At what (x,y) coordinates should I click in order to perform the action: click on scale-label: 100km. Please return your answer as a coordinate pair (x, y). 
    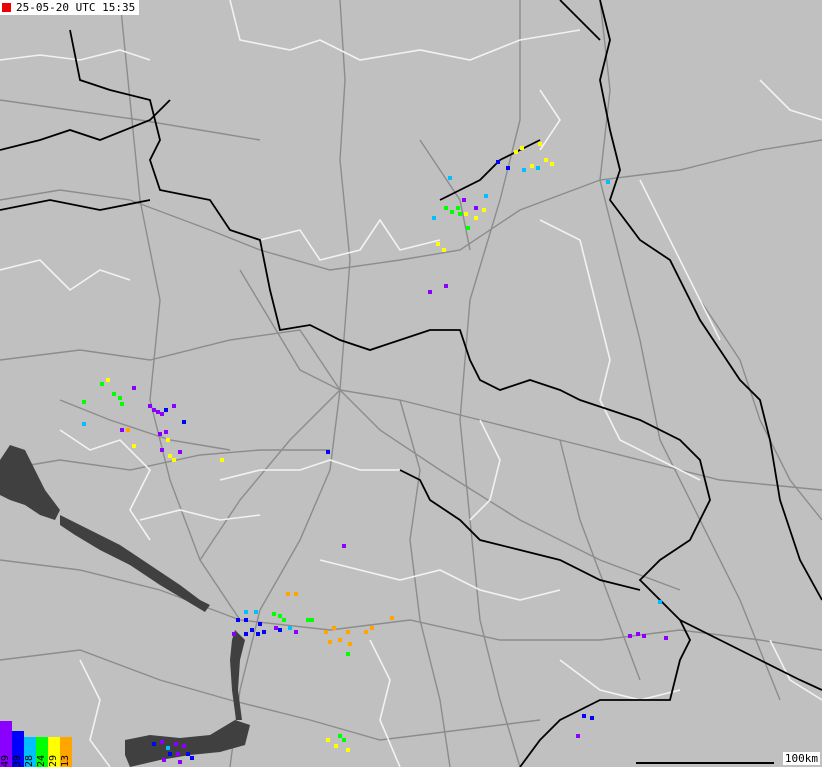
    Looking at the image, I should click on (801, 758).